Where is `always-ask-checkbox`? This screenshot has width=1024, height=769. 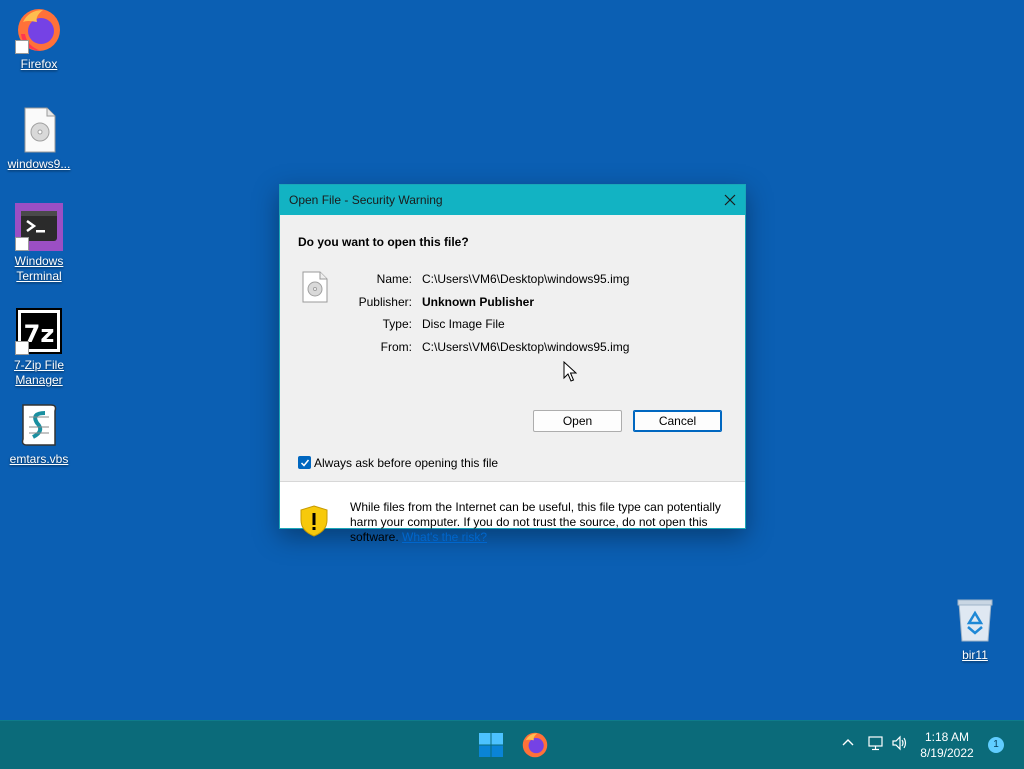 always-ask-checkbox is located at coordinates (304, 462).